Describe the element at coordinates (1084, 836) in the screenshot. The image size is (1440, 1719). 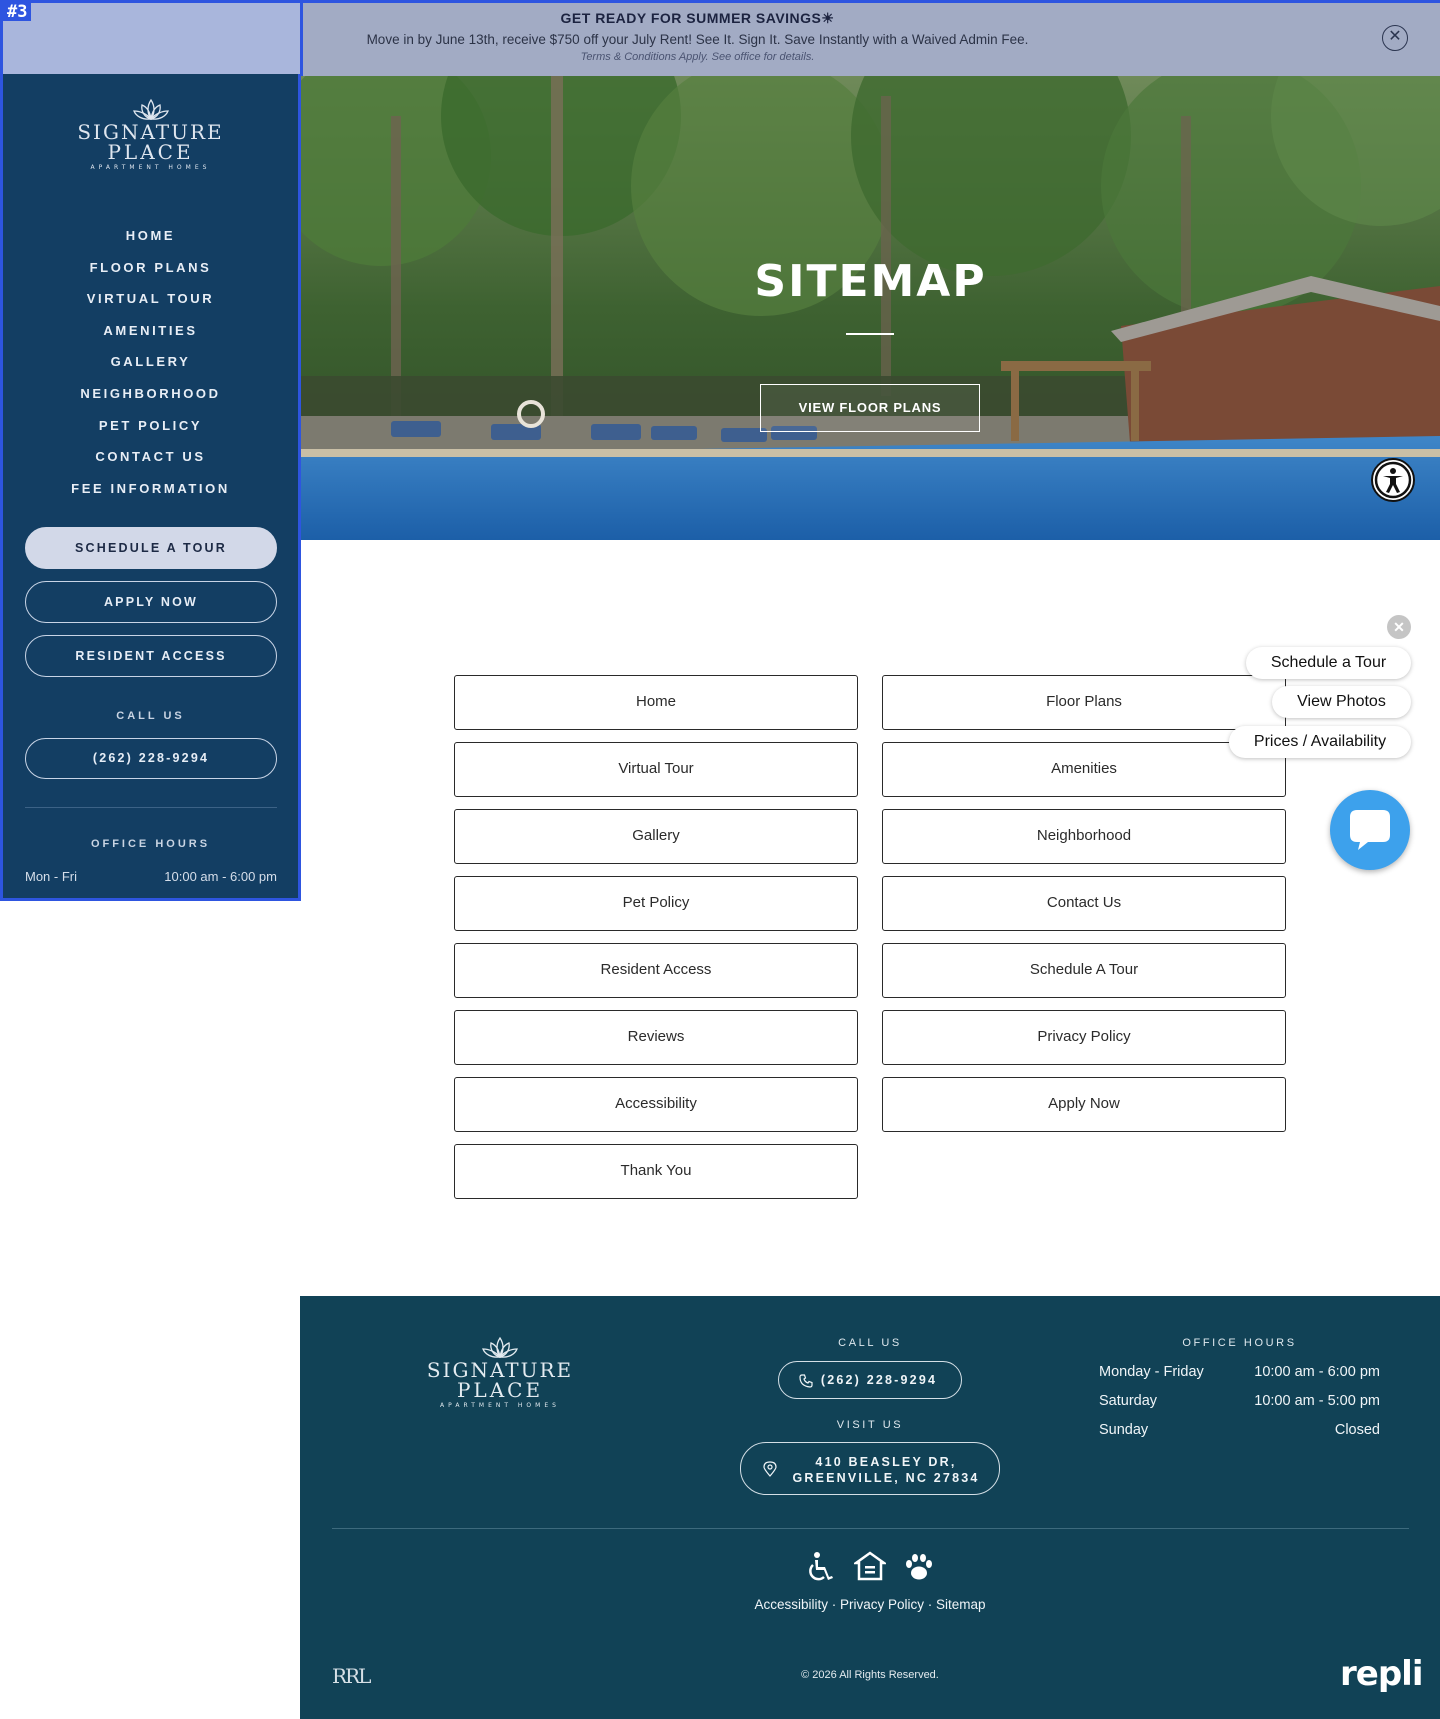
I see `sitemap-link-neighborhood: Neighborhood` at that location.